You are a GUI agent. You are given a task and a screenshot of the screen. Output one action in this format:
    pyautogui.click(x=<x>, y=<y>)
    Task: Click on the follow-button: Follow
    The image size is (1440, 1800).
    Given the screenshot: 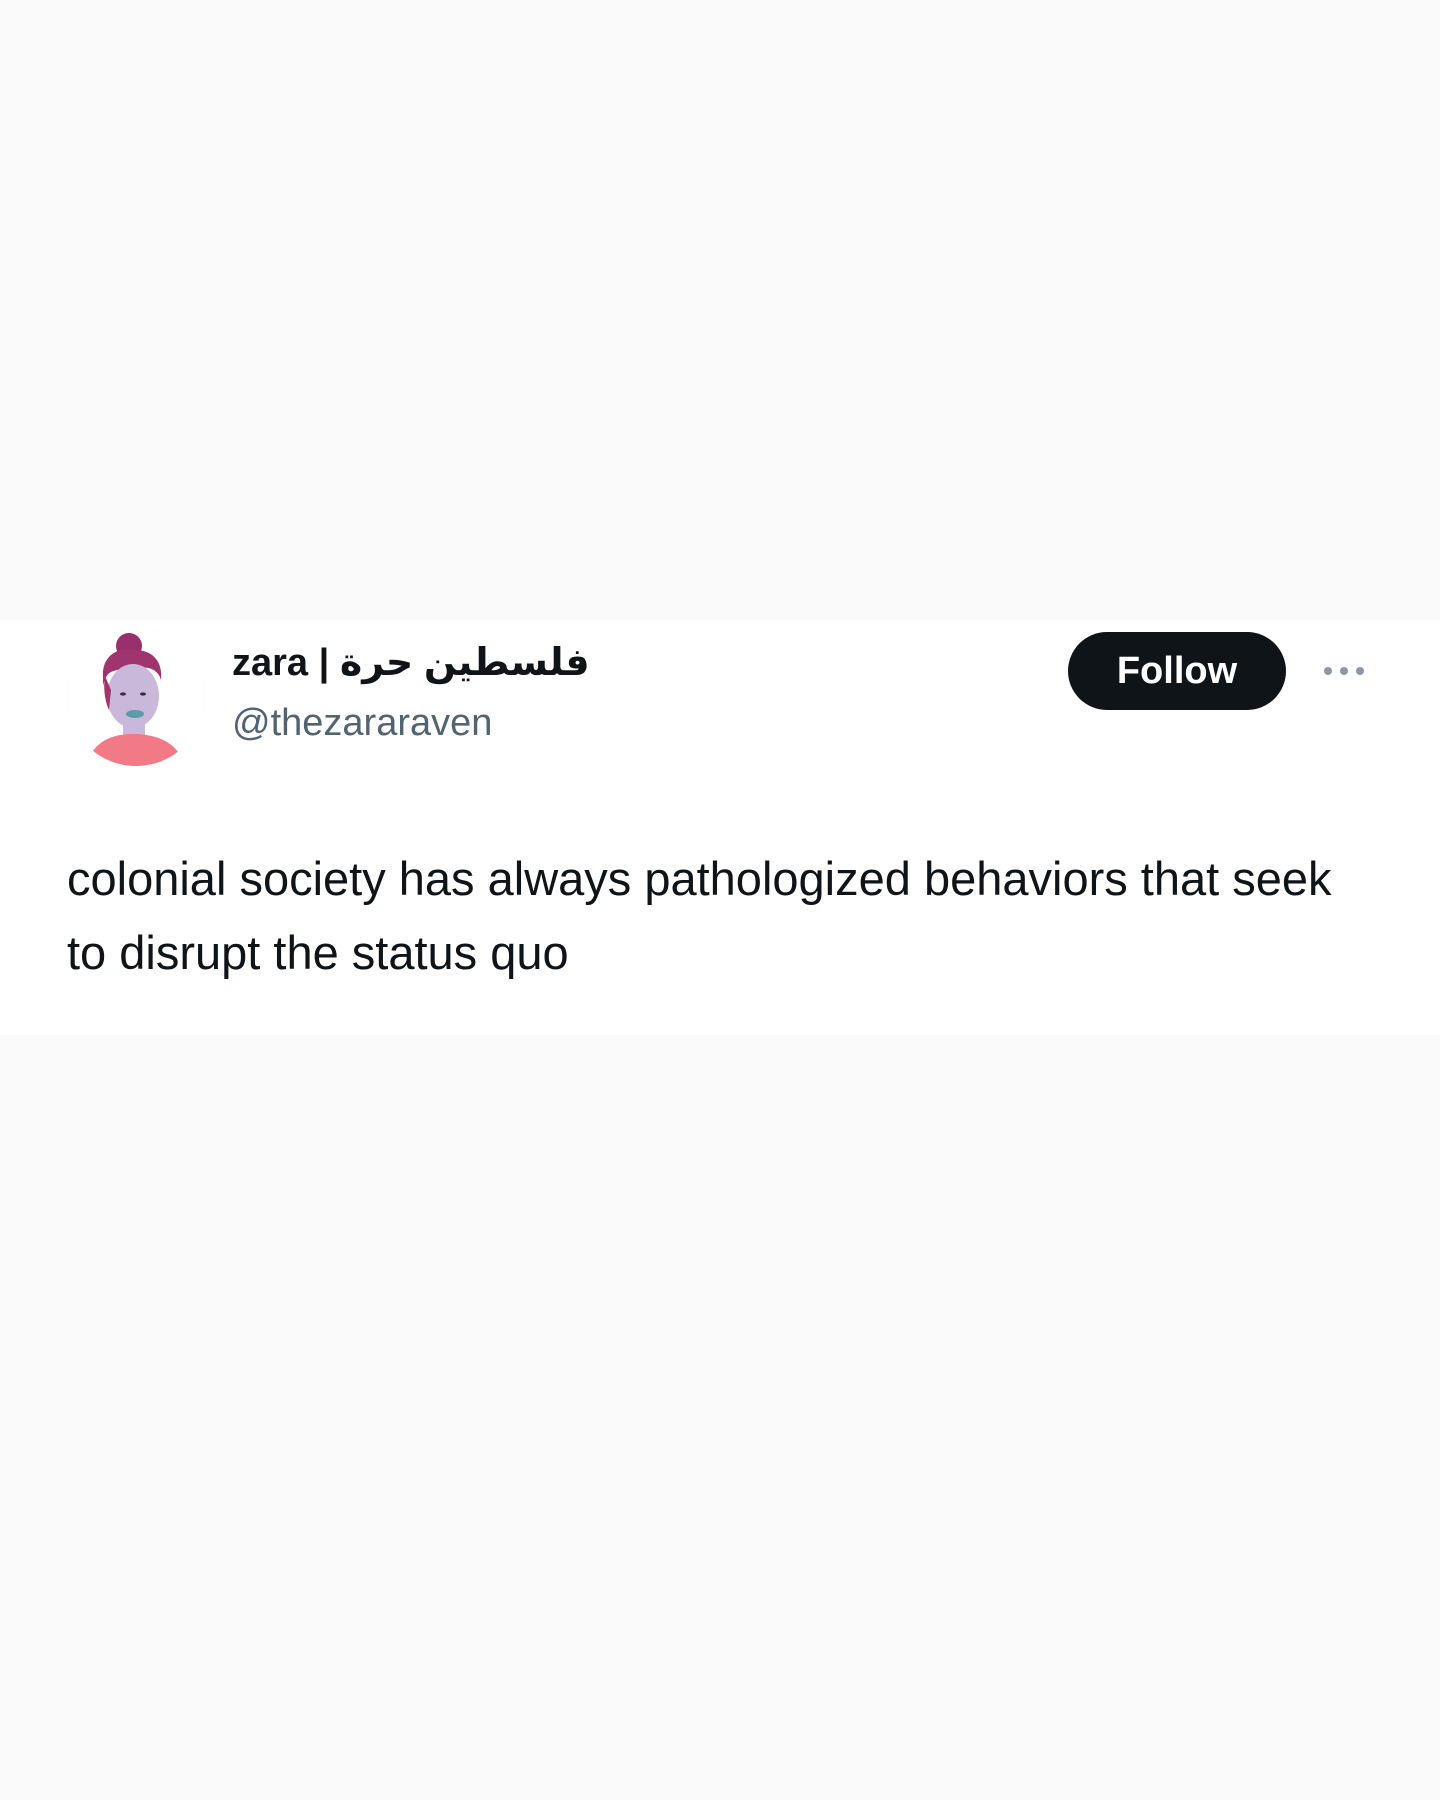 What is the action you would take?
    pyautogui.click(x=1177, y=671)
    